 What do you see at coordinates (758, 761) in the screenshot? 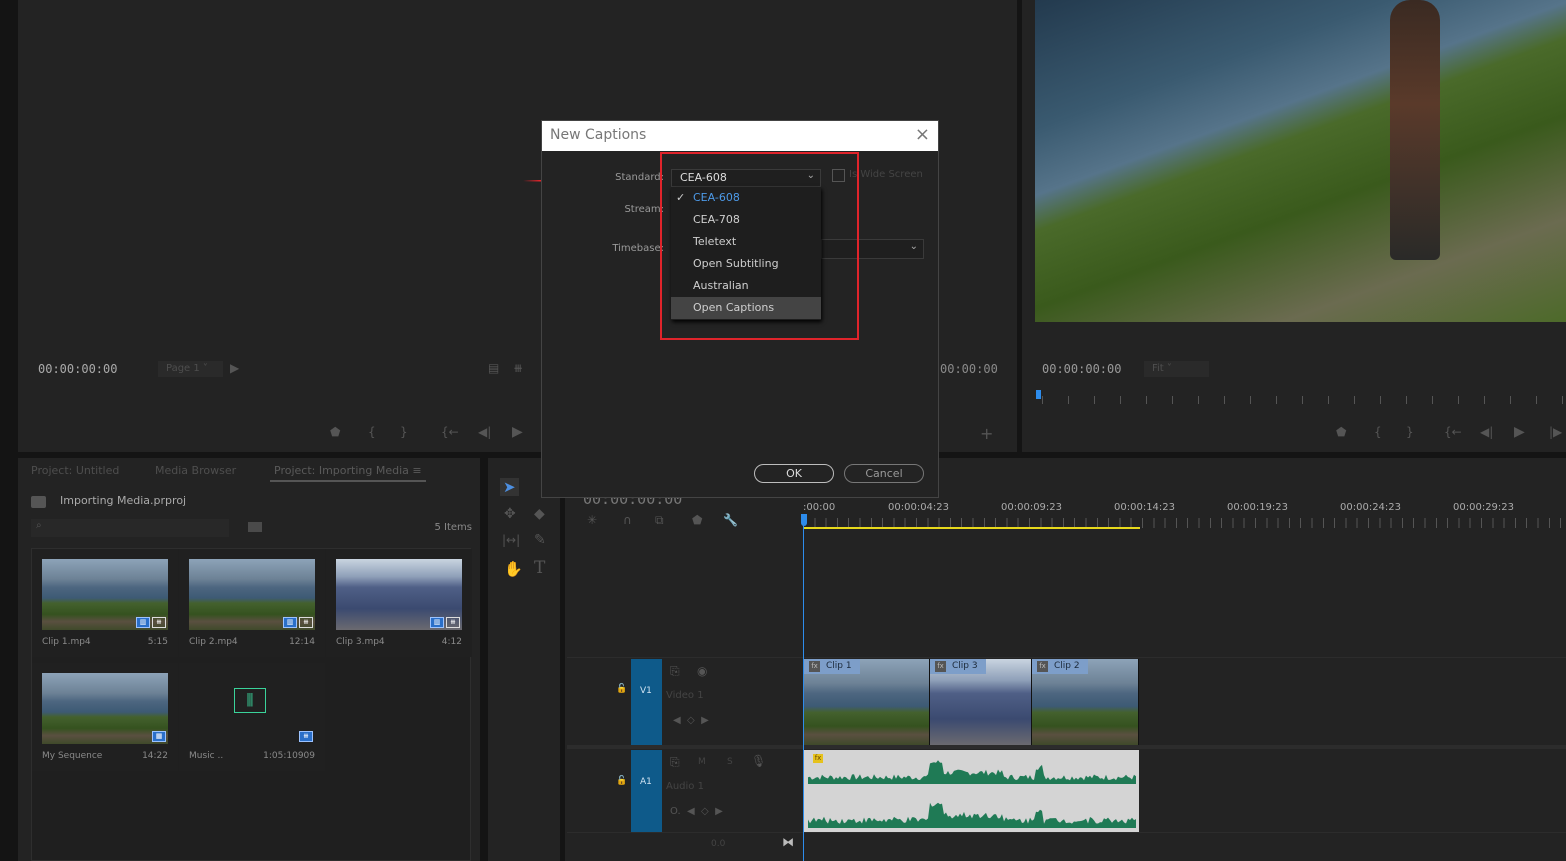
I see `microphone-icon: 🎙` at bounding box center [758, 761].